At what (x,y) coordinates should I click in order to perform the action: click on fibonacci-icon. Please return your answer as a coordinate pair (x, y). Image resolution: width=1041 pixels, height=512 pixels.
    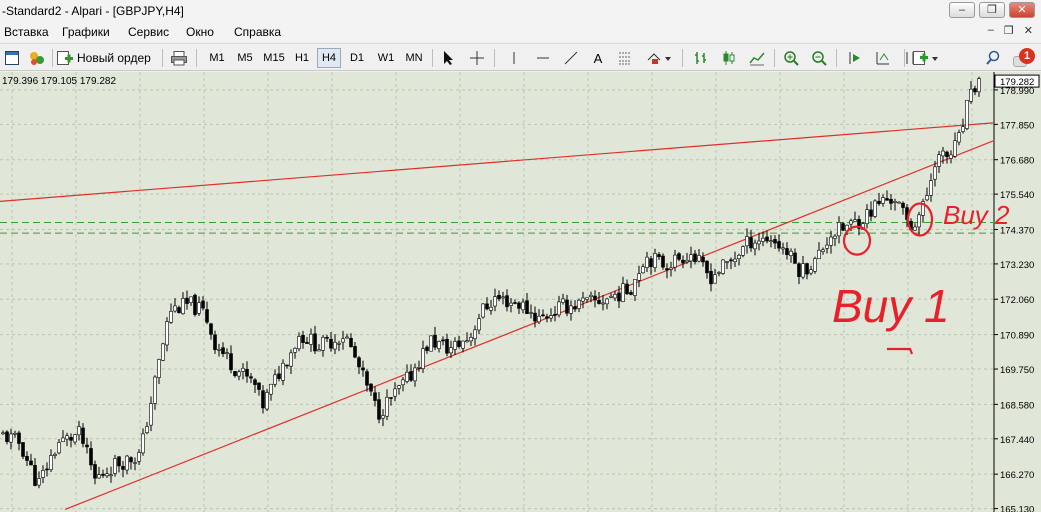
    Looking at the image, I should click on (625, 58).